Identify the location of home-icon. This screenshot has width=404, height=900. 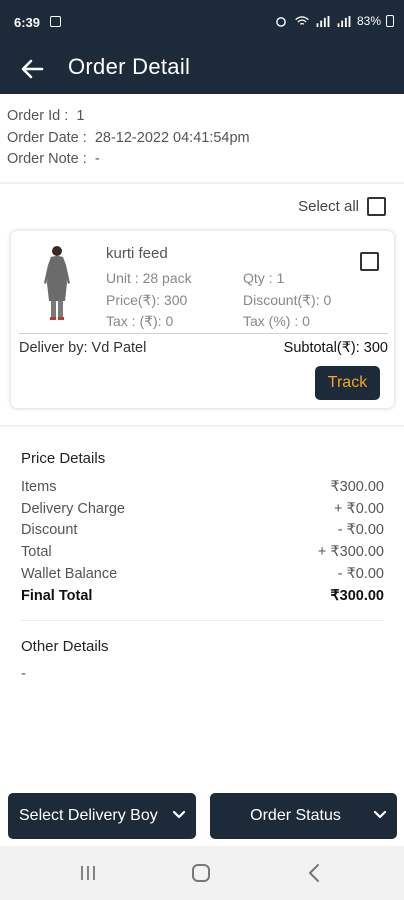
(201, 873).